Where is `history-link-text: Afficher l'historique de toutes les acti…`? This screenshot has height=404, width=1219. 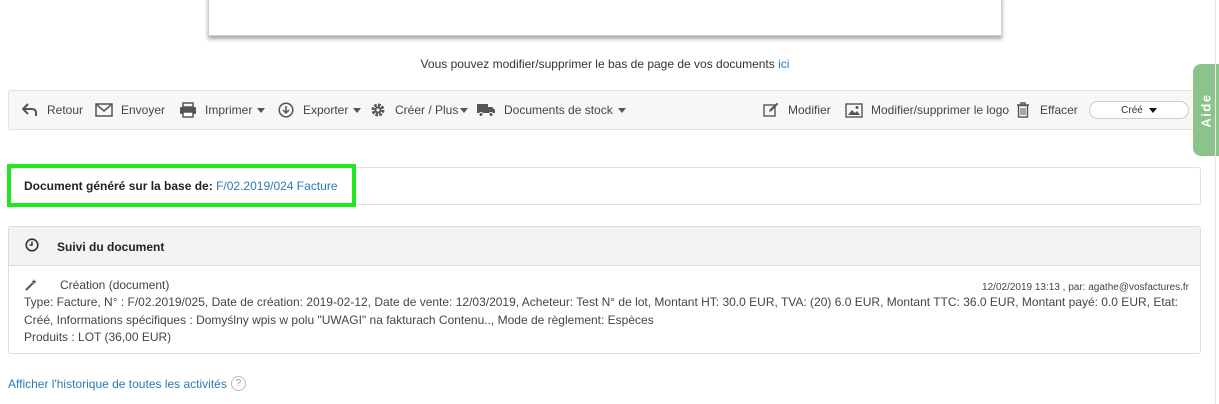
history-link-text: Afficher l'historique de toutes les acti… is located at coordinates (117, 383).